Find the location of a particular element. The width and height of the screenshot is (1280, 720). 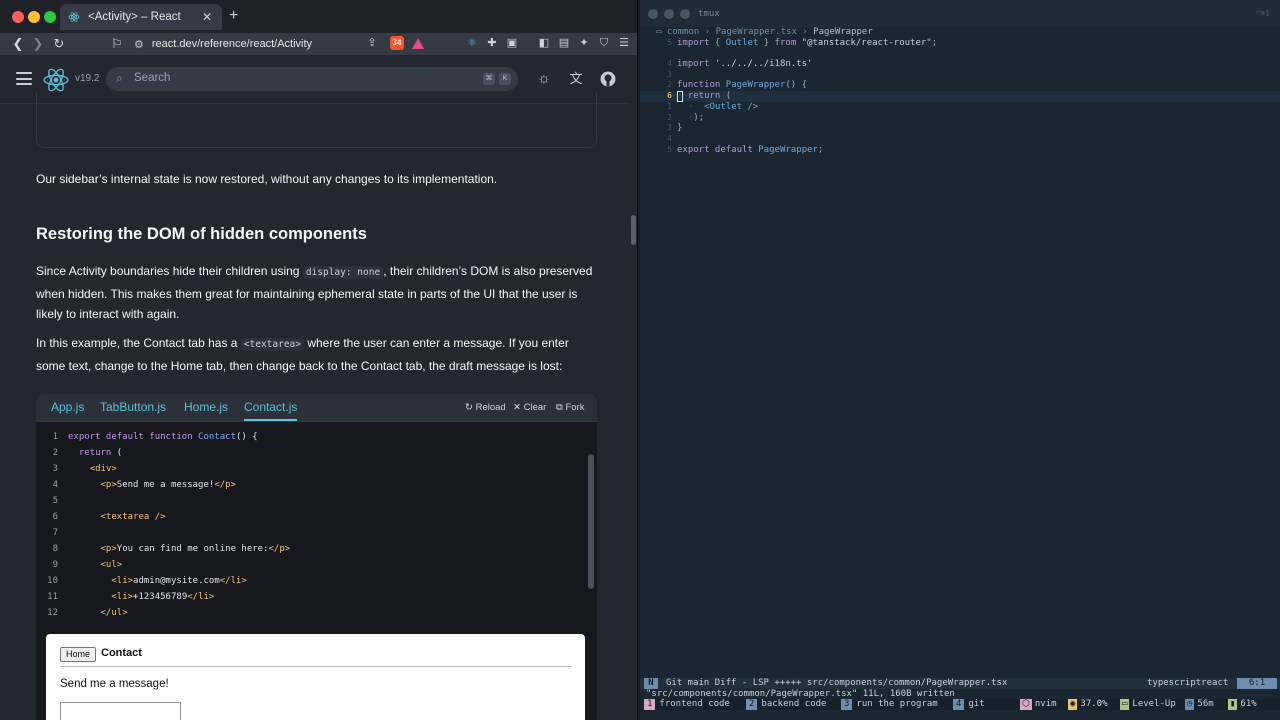

code-line: <p>You can find me online here:</p> is located at coordinates (195, 549).